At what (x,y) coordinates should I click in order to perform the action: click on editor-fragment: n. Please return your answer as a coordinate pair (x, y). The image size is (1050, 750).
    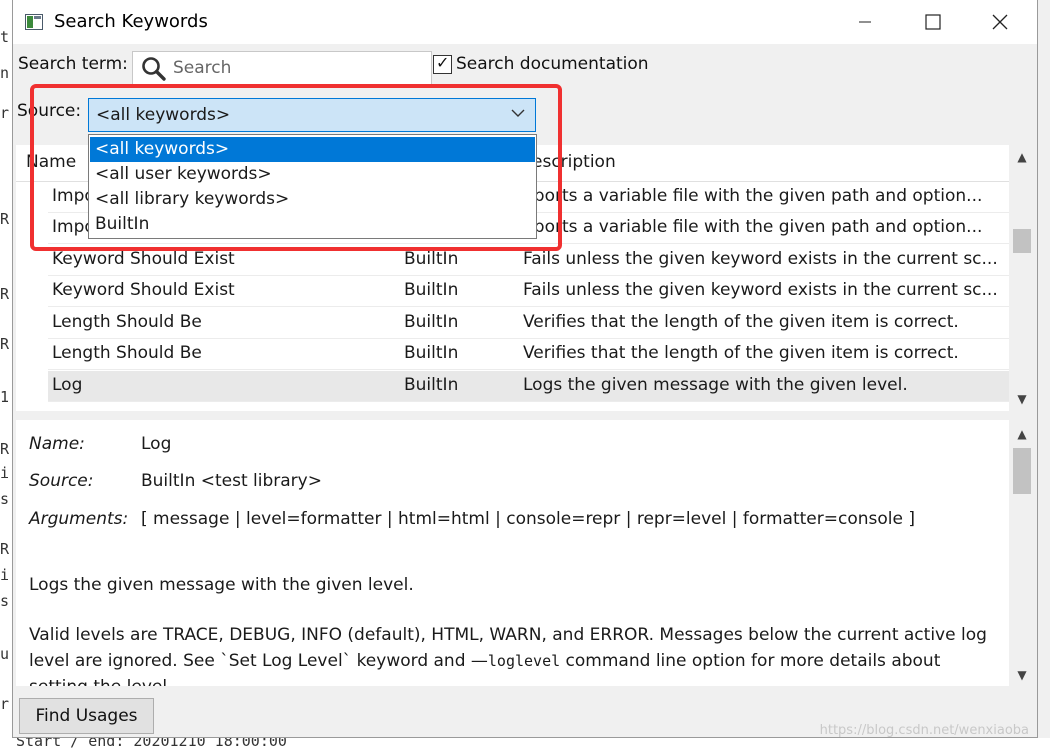
    Looking at the image, I should click on (5, 73).